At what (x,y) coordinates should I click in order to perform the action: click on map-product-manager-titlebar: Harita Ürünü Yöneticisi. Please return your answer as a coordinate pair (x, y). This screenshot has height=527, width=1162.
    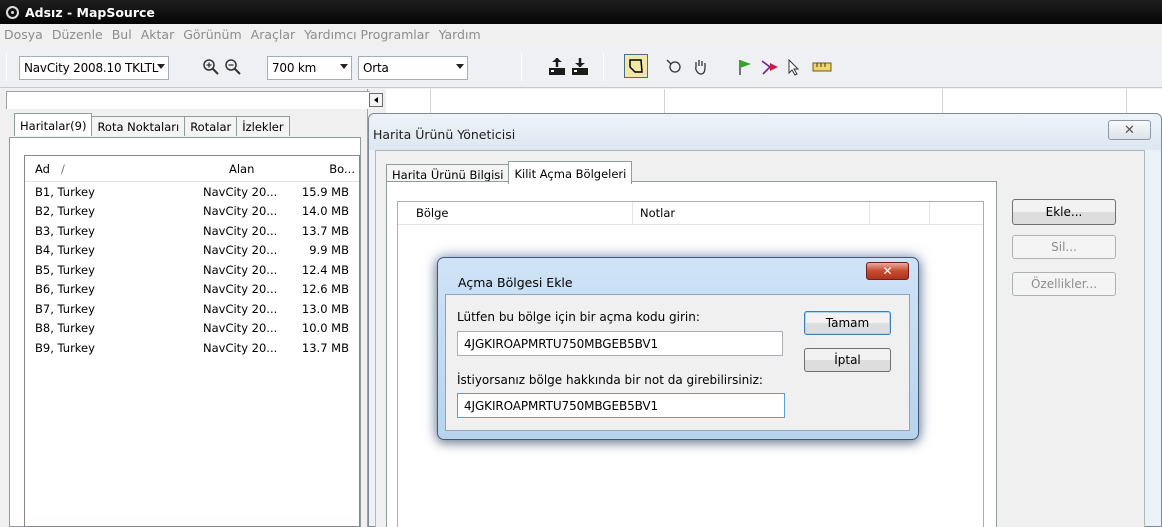
    Looking at the image, I should click on (765, 132).